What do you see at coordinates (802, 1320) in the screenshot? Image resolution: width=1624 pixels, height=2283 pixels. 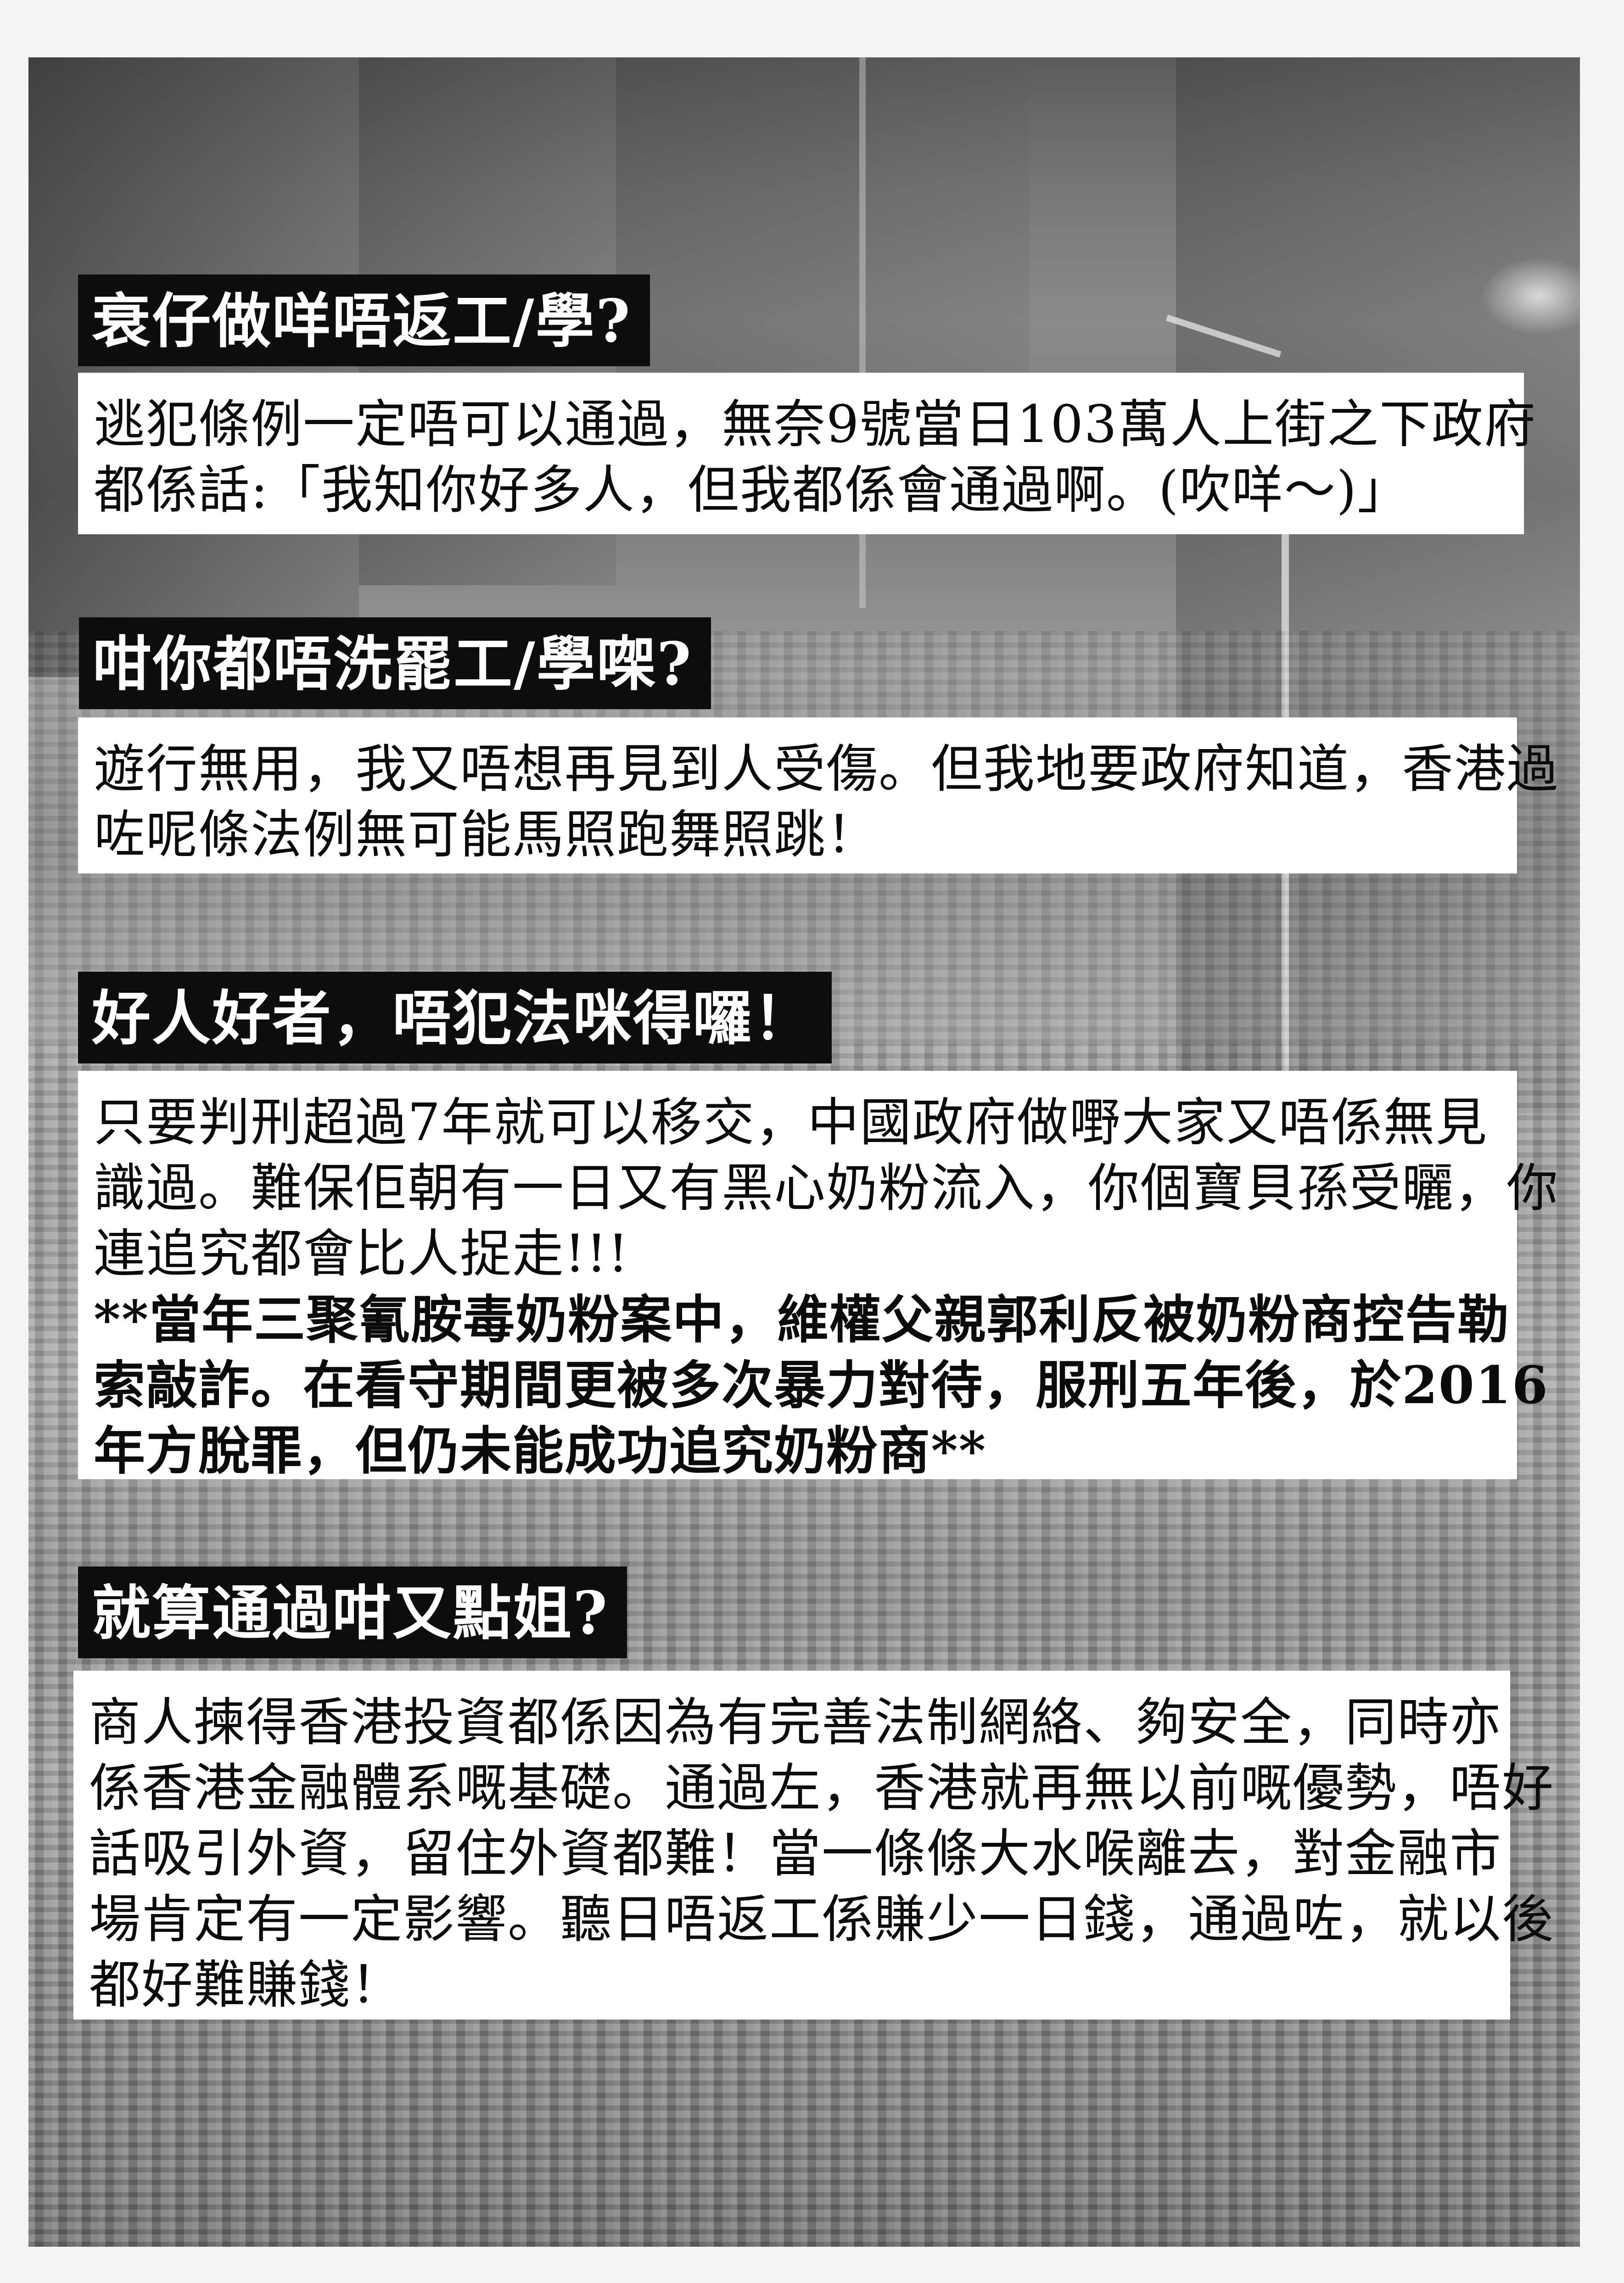 I see `section-3-note-line: **當年三聚氰胺毒奶粉案中，維權父親郭利反被奶粉商控告勒` at bounding box center [802, 1320].